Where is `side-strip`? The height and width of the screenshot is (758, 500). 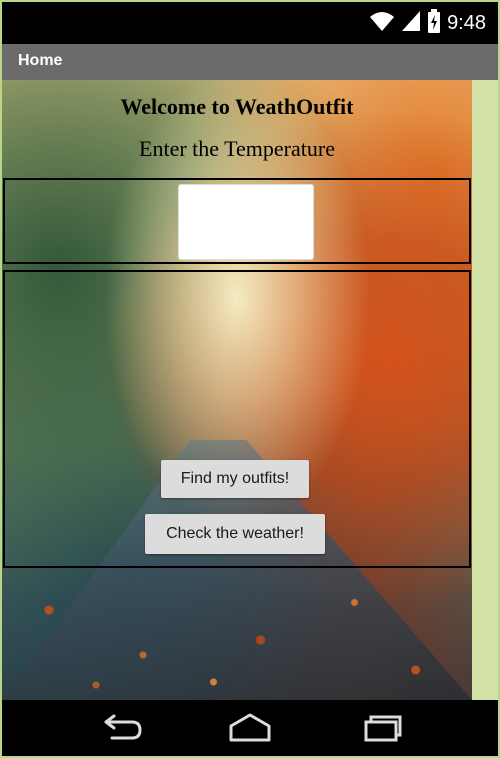 side-strip is located at coordinates (485, 390).